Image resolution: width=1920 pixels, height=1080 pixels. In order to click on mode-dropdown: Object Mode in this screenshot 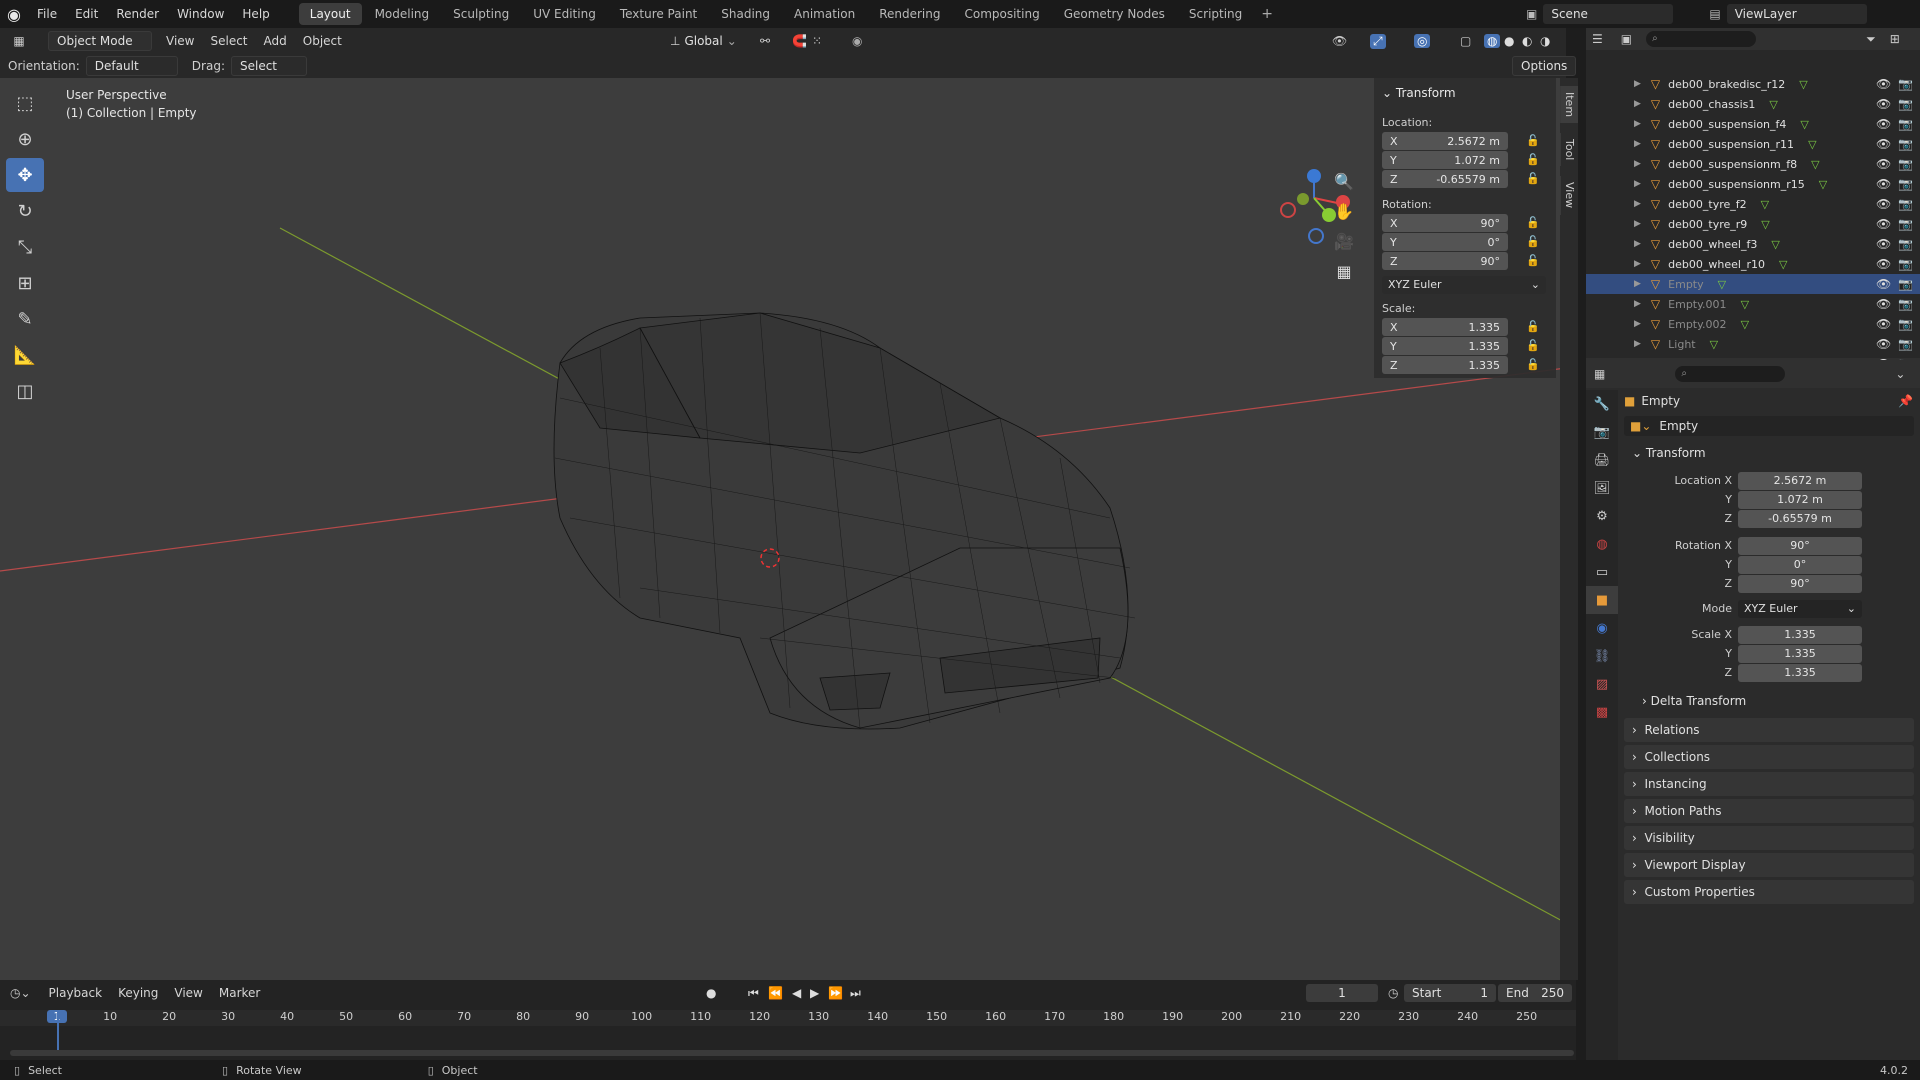, I will do `click(100, 41)`.